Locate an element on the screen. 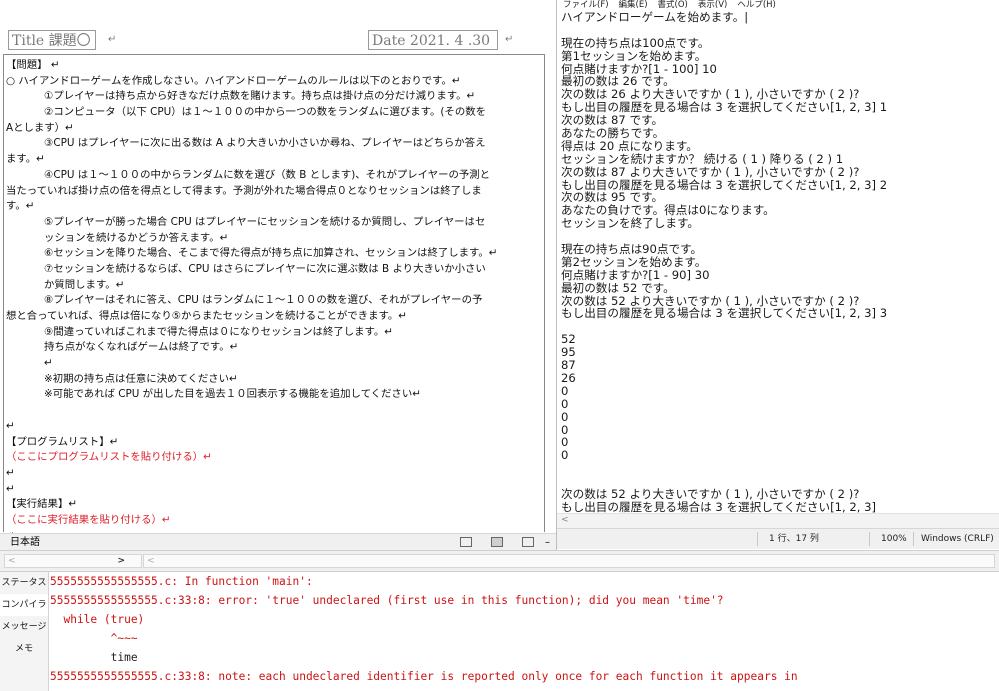  line-ending-encoding: Windows (CRLF) is located at coordinates (957, 539).